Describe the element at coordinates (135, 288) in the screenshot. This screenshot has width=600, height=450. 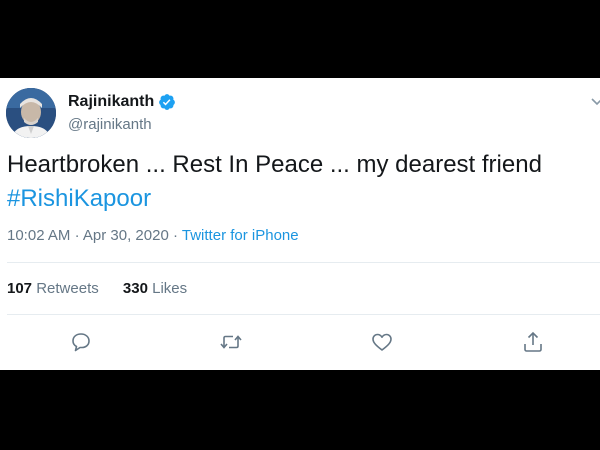
I see `likes-count: 330` at that location.